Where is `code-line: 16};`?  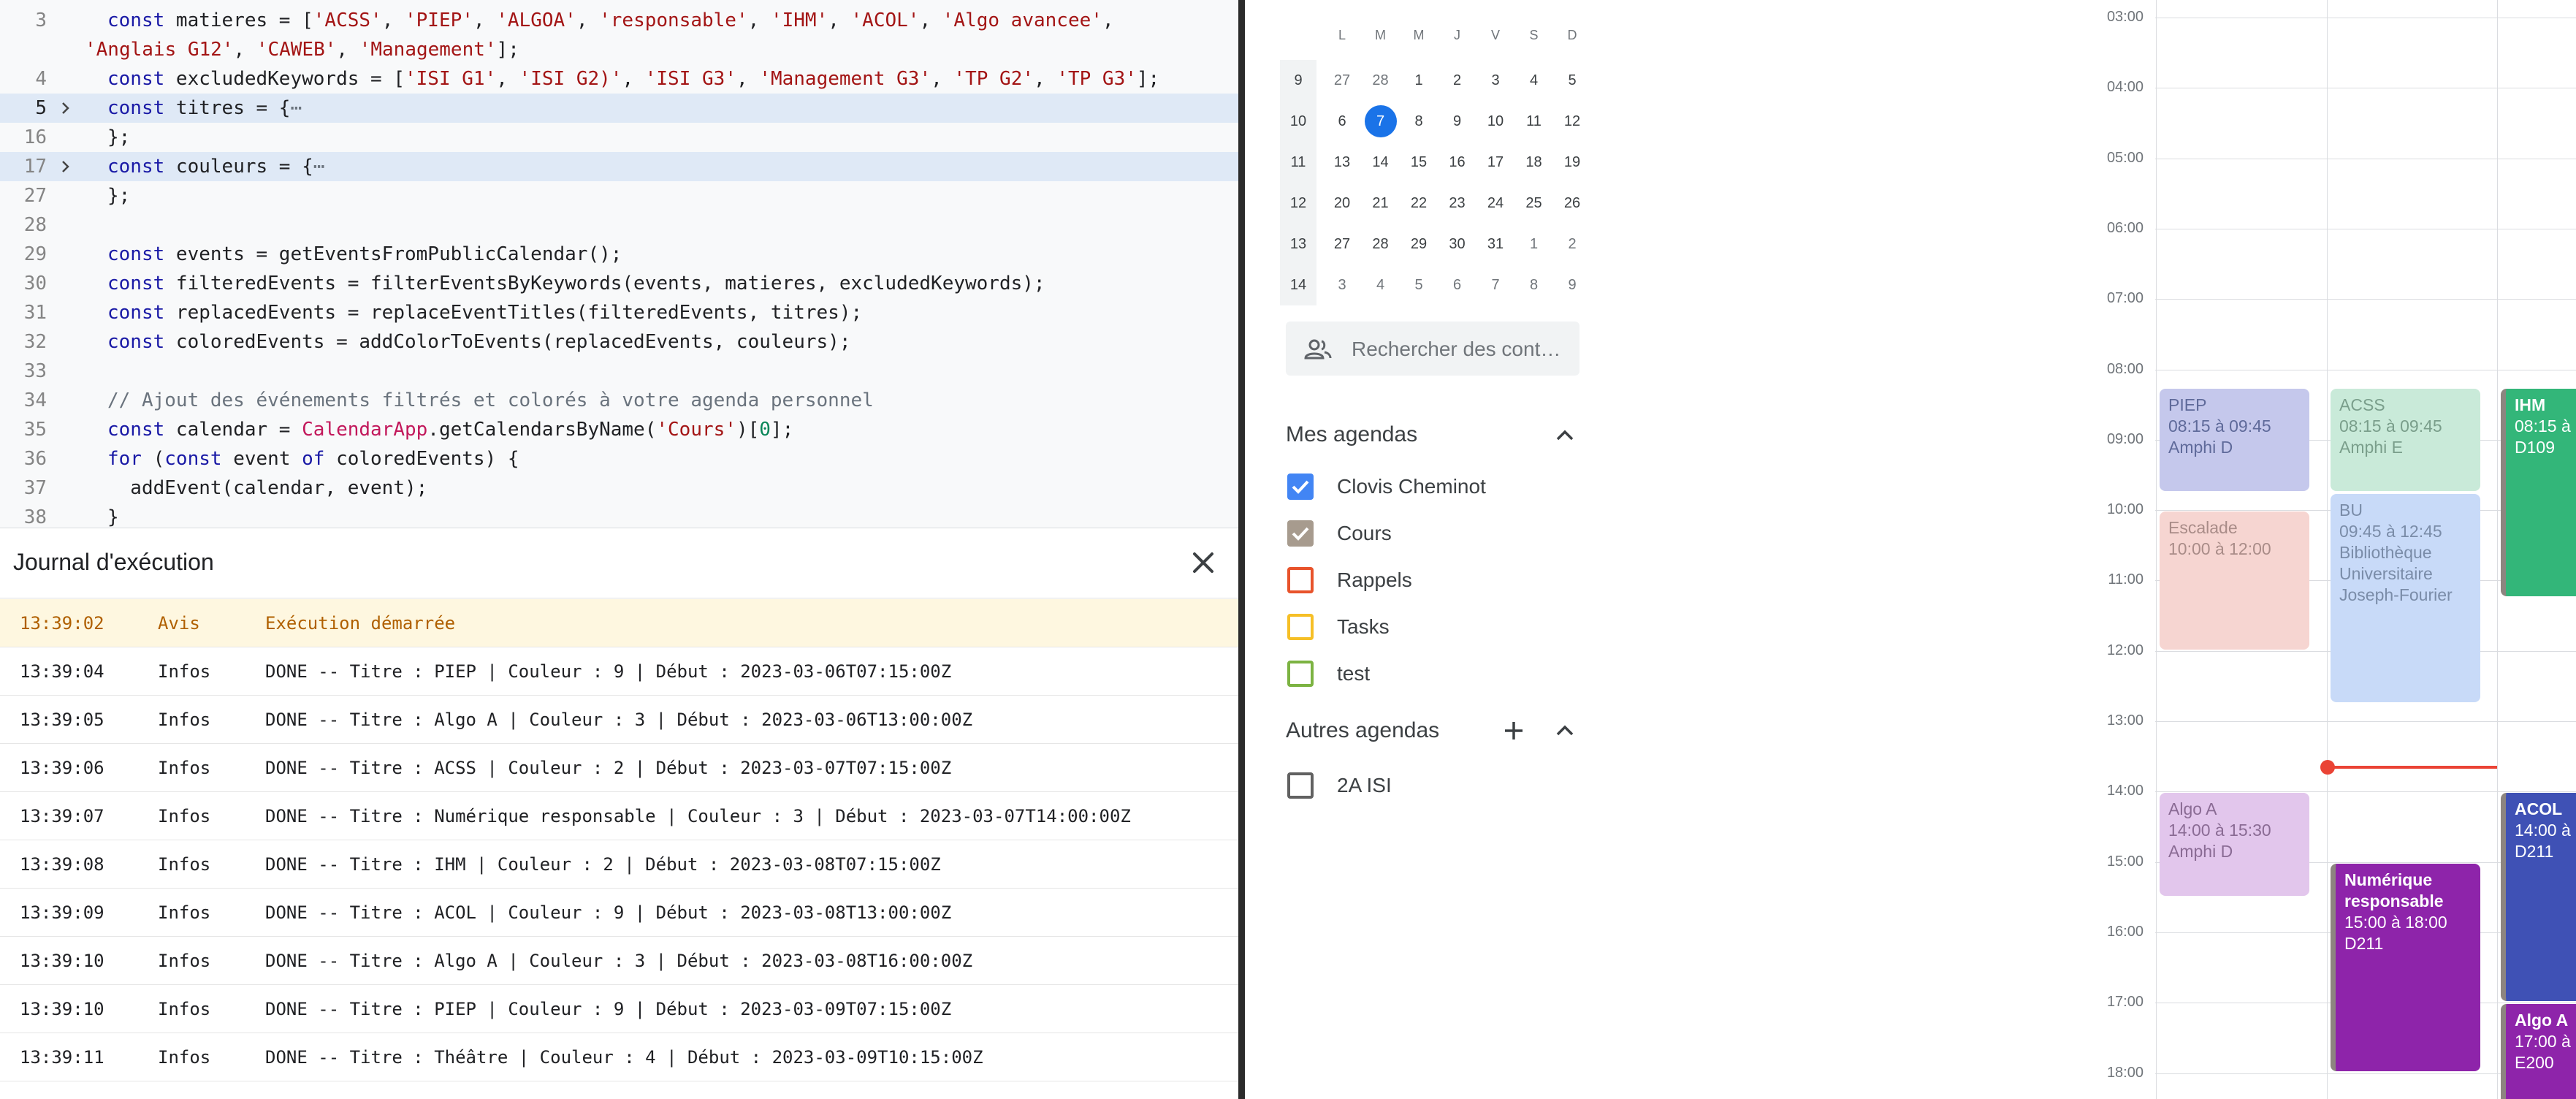 code-line: 16}; is located at coordinates (619, 138).